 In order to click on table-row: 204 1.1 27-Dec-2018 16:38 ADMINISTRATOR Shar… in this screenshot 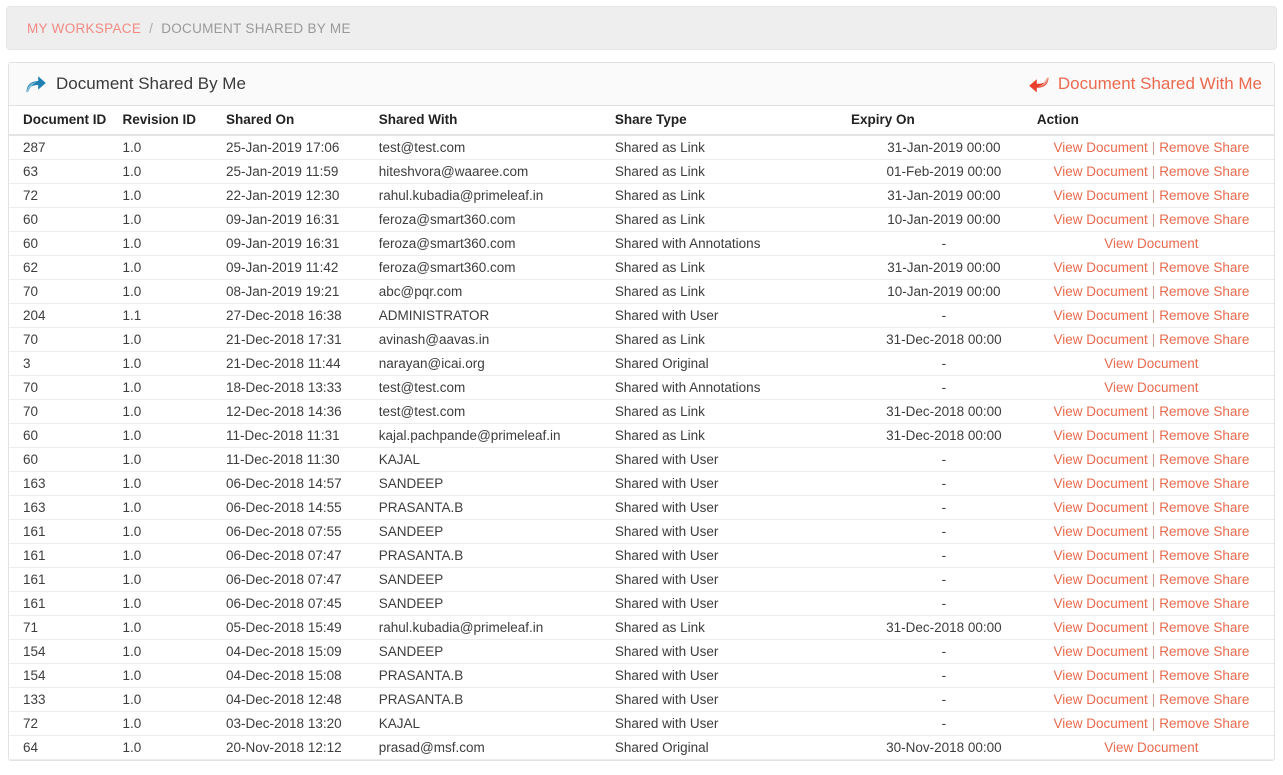, I will do `click(641, 315)`.